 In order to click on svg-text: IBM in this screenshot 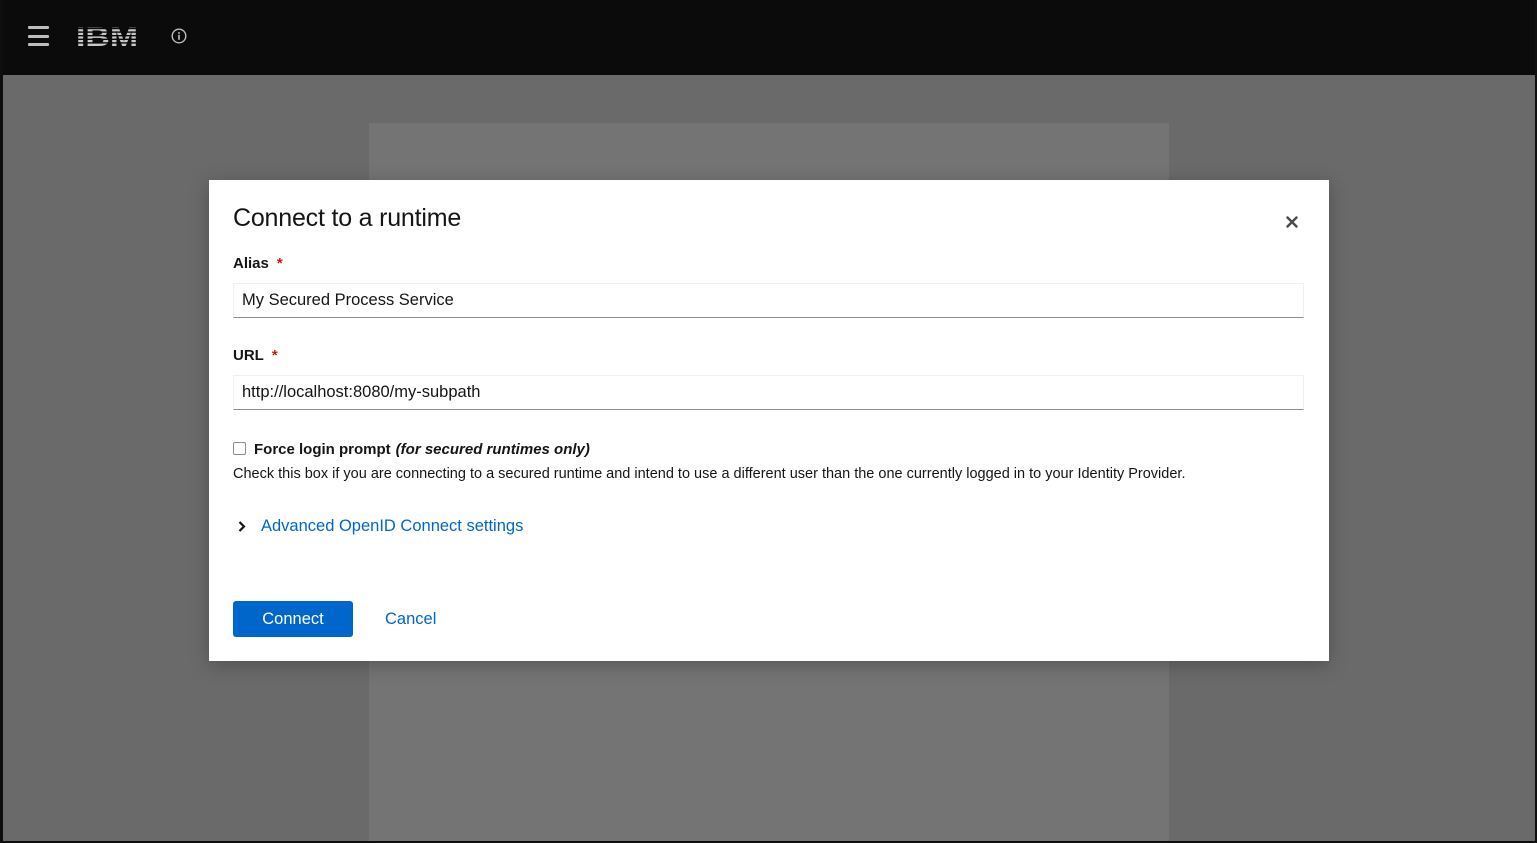, I will do `click(107, 36)`.